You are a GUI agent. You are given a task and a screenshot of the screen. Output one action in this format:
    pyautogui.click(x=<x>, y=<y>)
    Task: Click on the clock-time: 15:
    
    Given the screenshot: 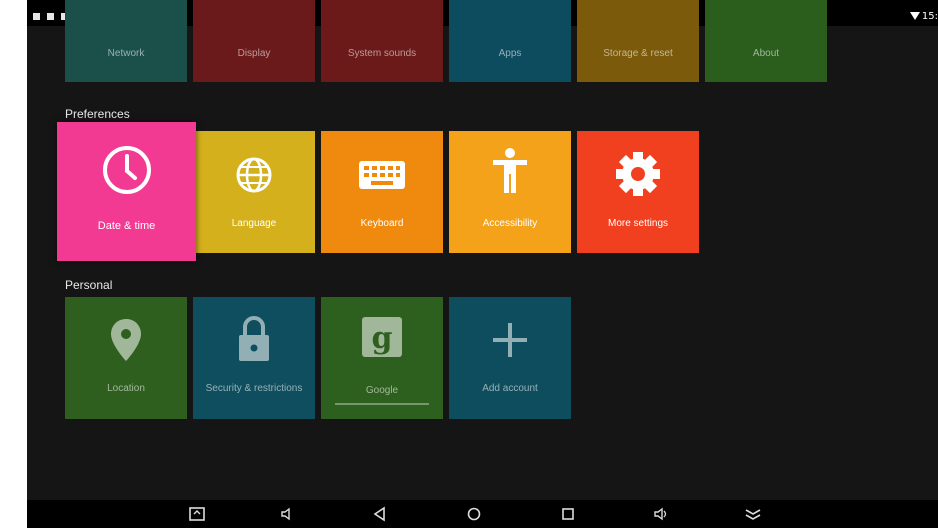 What is the action you would take?
    pyautogui.click(x=929, y=16)
    